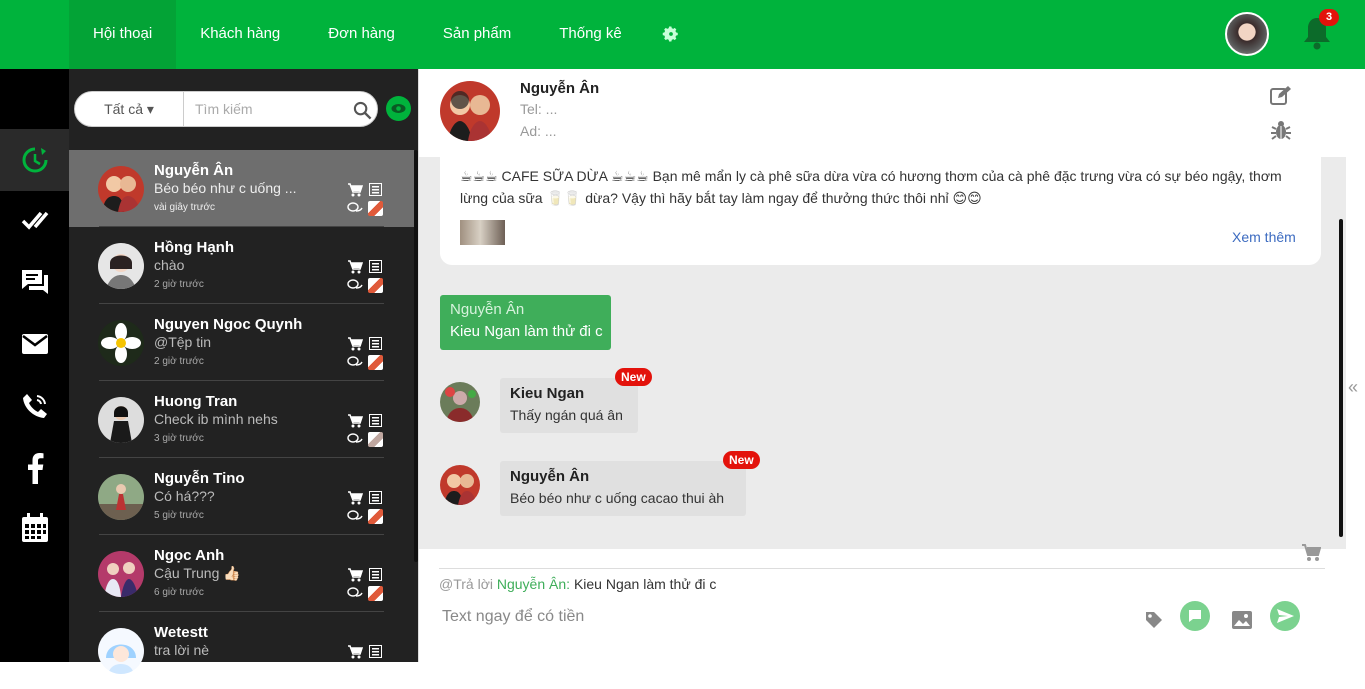 The width and height of the screenshot is (1365, 689). I want to click on user-avatar, so click(1247, 34).